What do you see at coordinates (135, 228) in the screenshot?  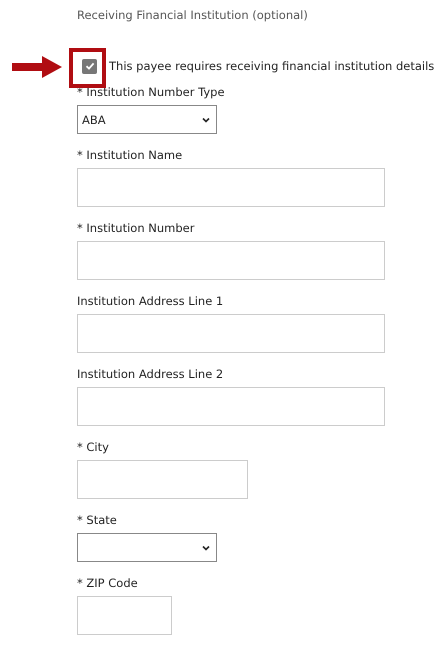 I see `field-label: * Institution Number` at bounding box center [135, 228].